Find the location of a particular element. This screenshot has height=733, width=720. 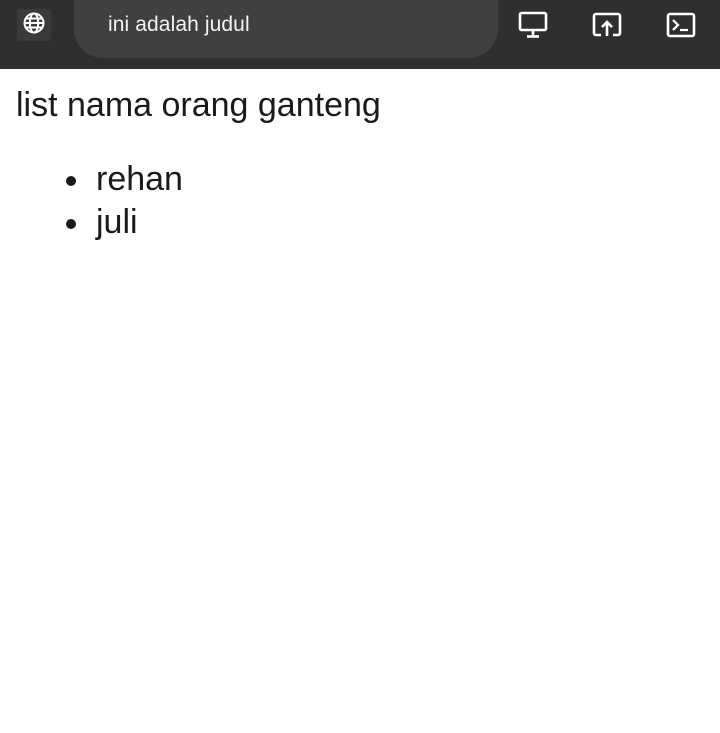

globe-icon is located at coordinates (34, 25).